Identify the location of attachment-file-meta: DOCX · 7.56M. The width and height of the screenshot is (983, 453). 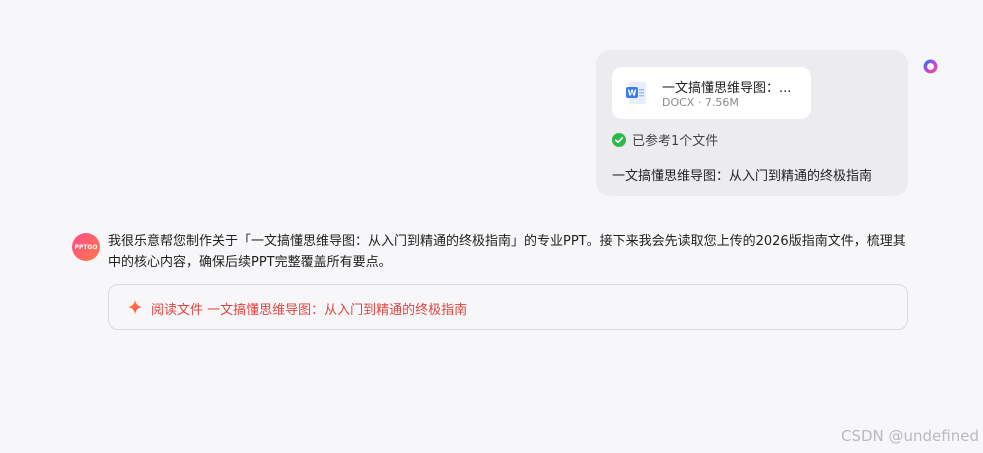
(700, 102).